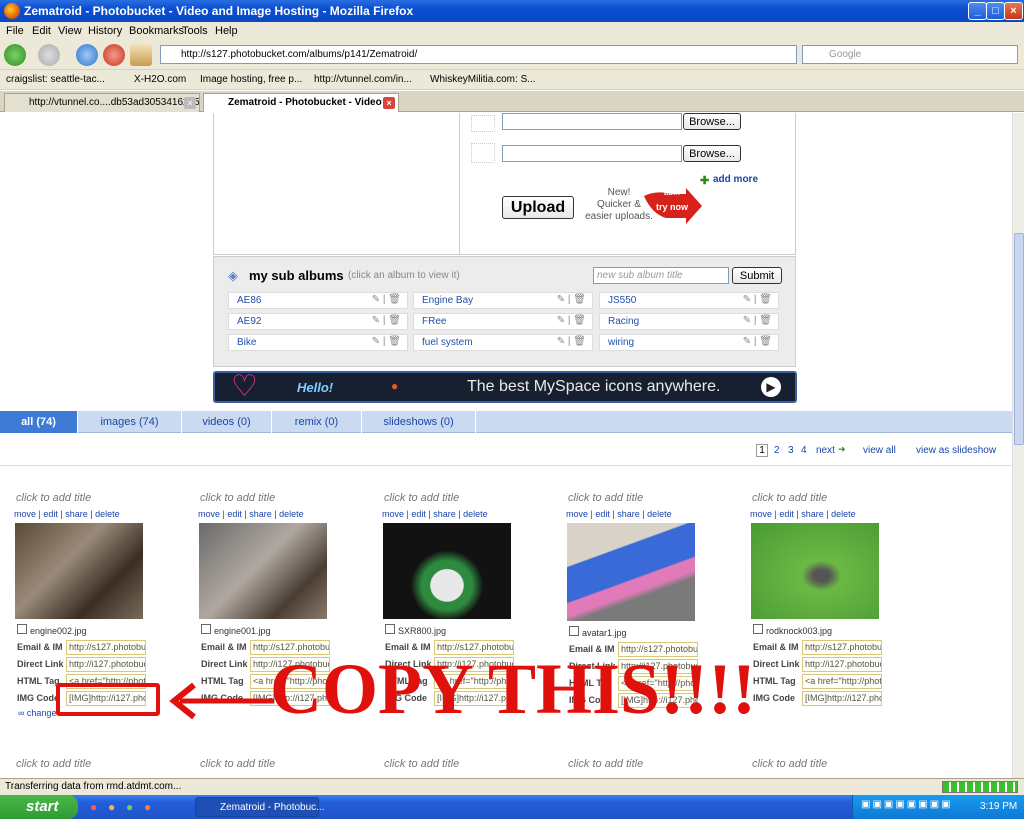 Image resolution: width=1024 pixels, height=819 pixels. I want to click on home-icon, so click(141, 55).